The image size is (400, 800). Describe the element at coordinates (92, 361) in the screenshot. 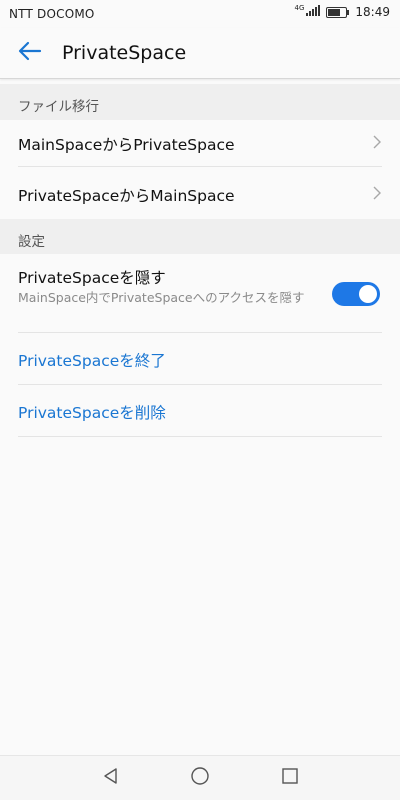

I see `exit-private-space-label: PrivateSpaceを終了` at that location.